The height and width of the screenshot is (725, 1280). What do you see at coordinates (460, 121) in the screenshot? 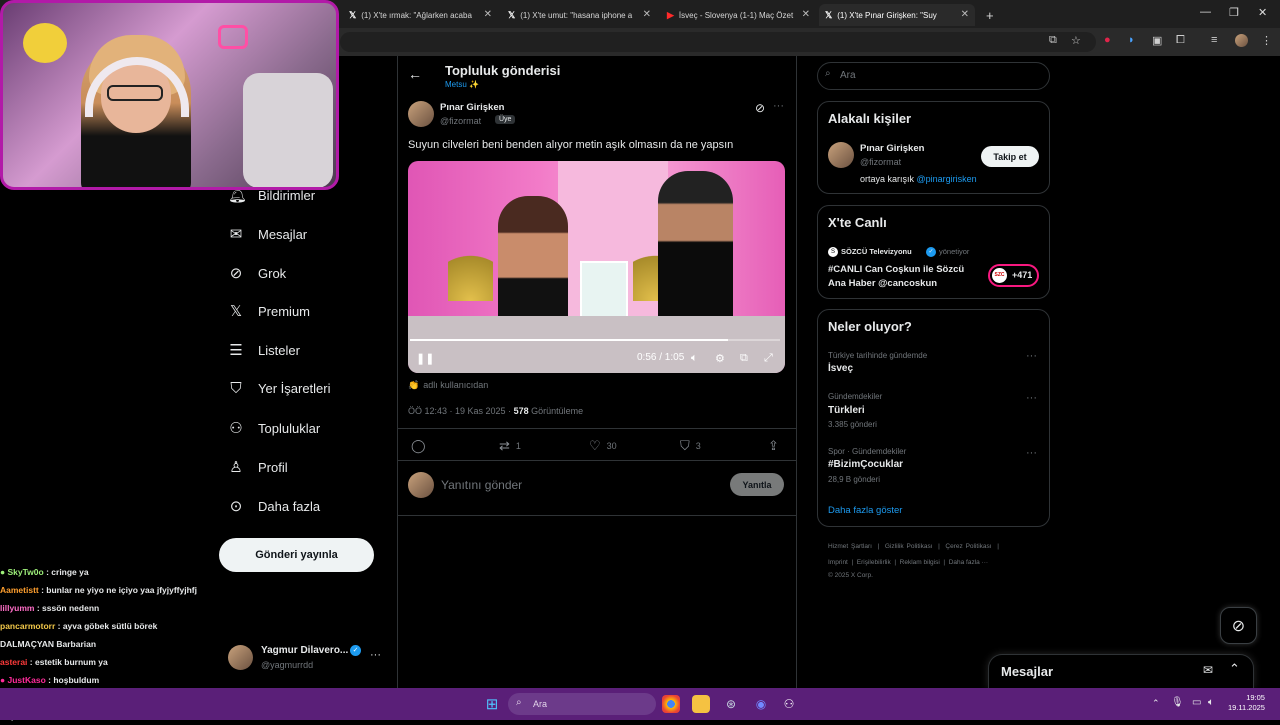
I see `author-handle: @fizormat` at bounding box center [460, 121].